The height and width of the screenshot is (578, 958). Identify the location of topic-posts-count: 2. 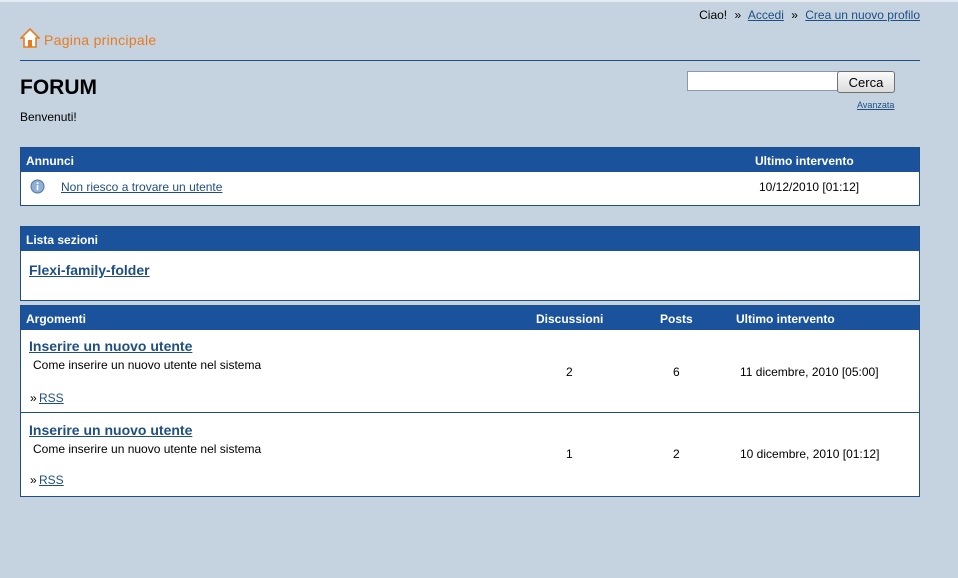
(676, 454).